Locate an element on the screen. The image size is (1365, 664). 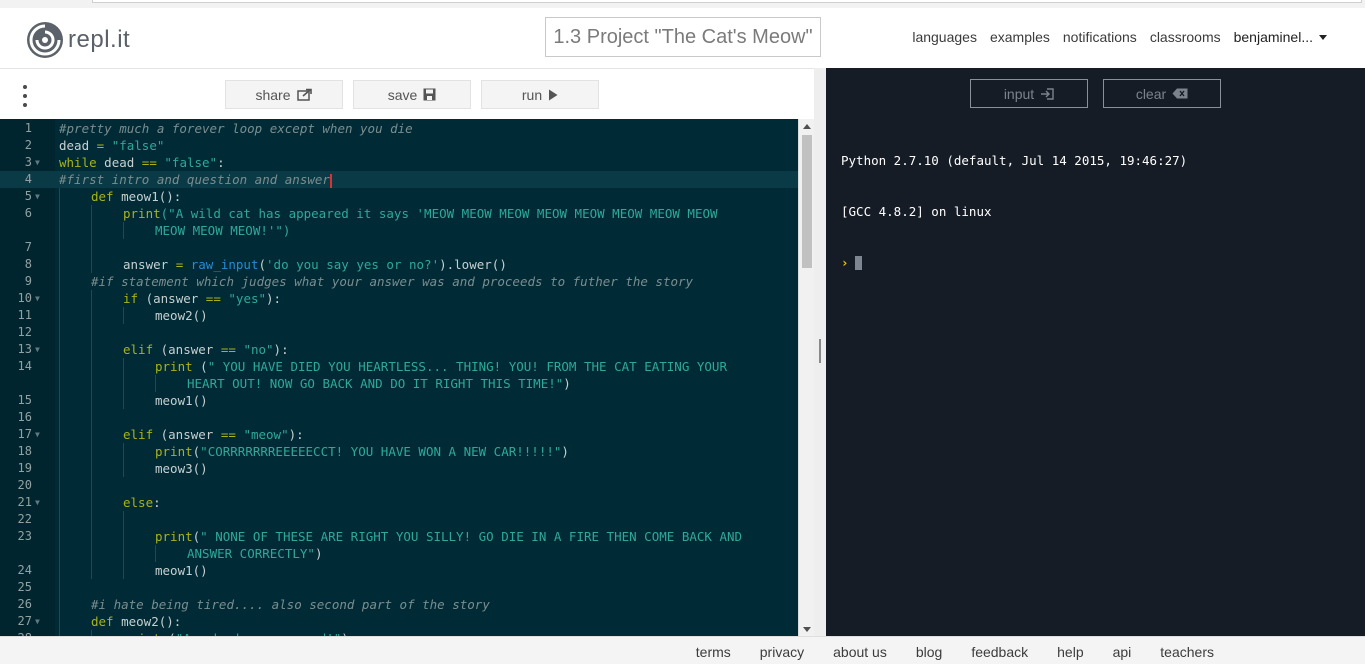
code-text: def meow2(): is located at coordinates (136, 621).